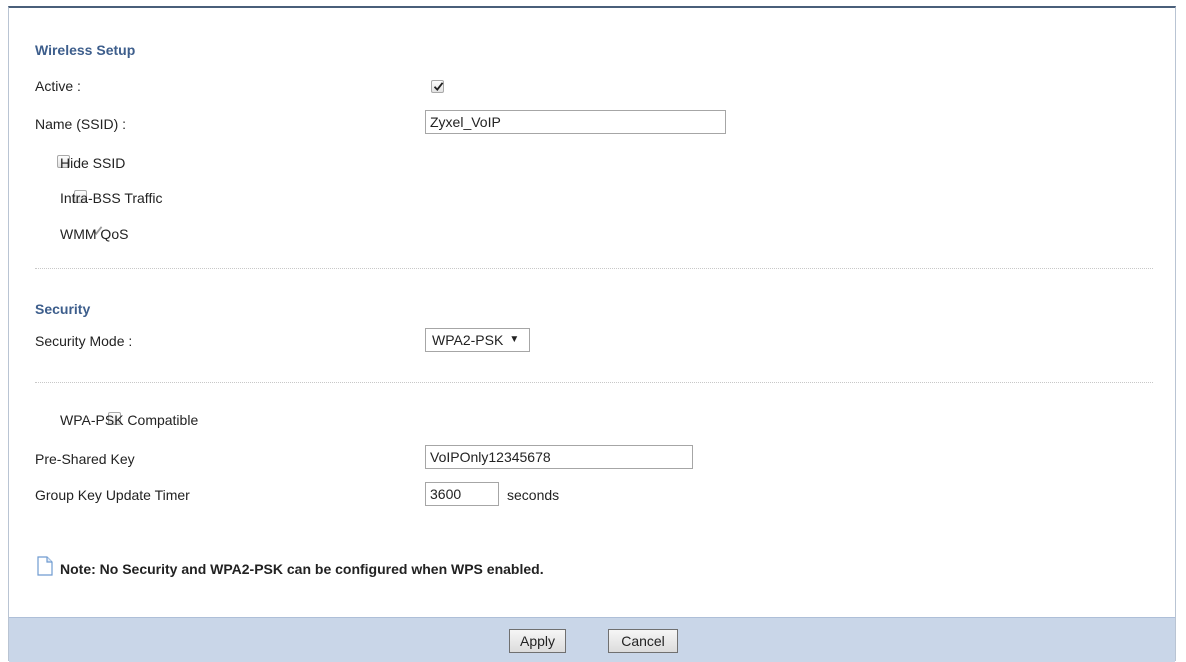 This screenshot has width=1186, height=662. What do you see at coordinates (468, 340) in the screenshot?
I see `security-mode-value: WPA2-PSK` at bounding box center [468, 340].